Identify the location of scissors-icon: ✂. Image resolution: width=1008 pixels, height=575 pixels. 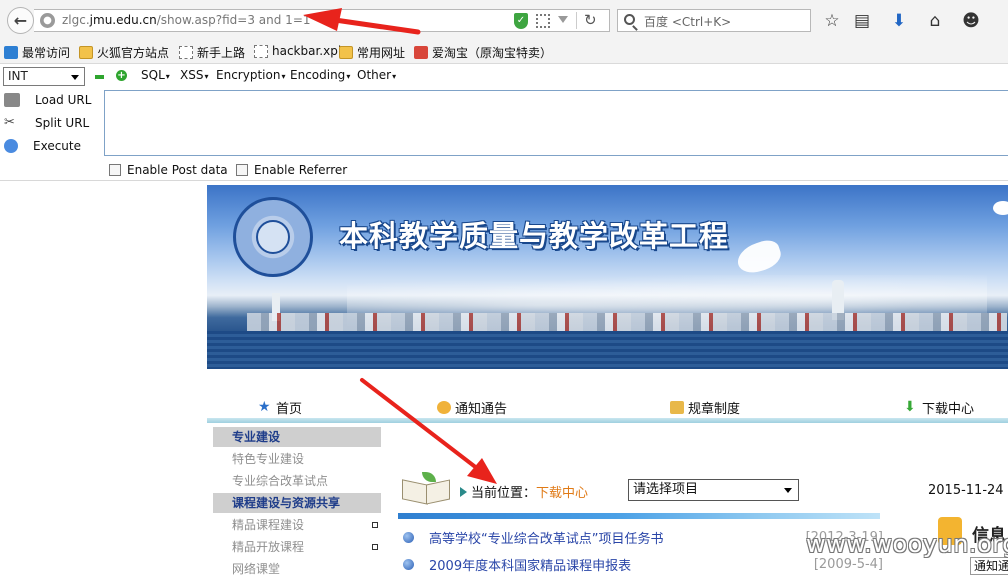
(9, 122).